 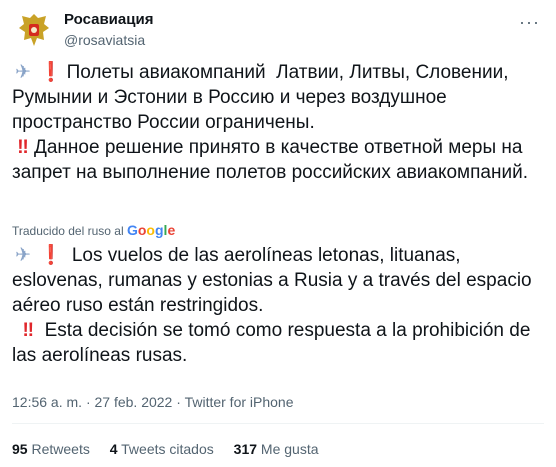 What do you see at coordinates (239, 402) in the screenshot?
I see `tweet-source: Twitter for iPhone` at bounding box center [239, 402].